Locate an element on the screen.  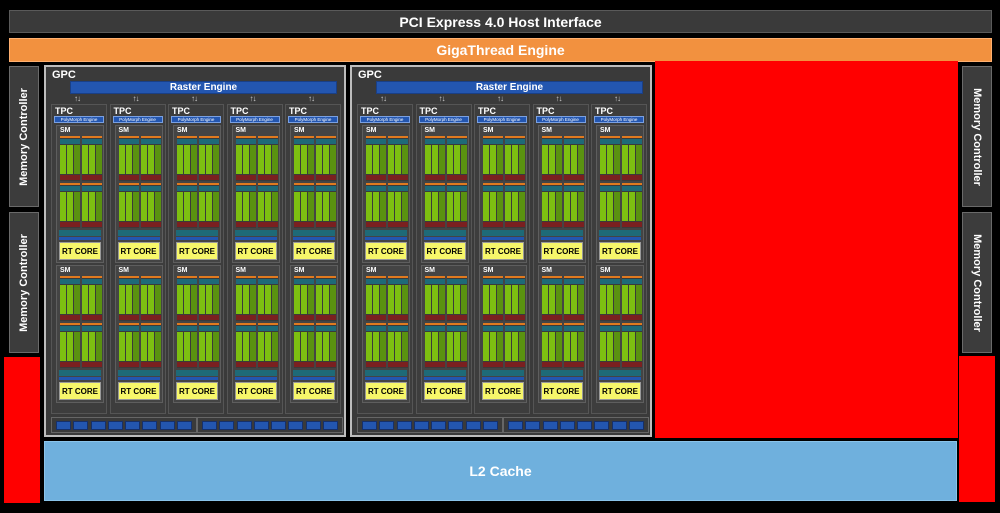
tpc-label: TPC is located at coordinates (428, 111).